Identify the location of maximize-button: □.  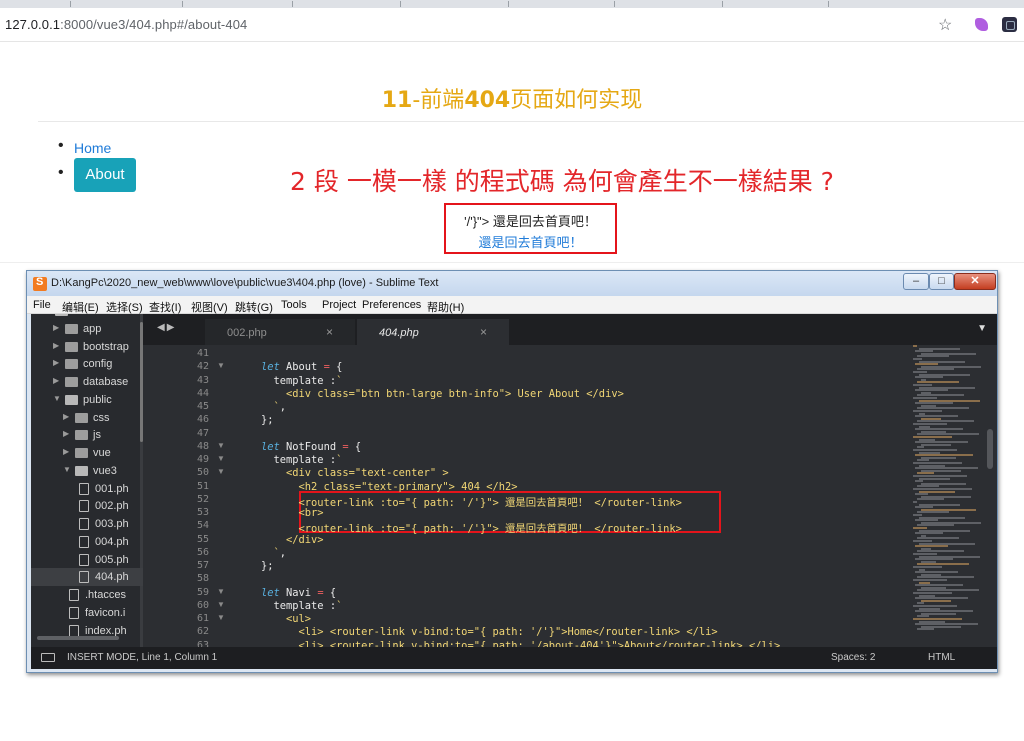
(941, 281).